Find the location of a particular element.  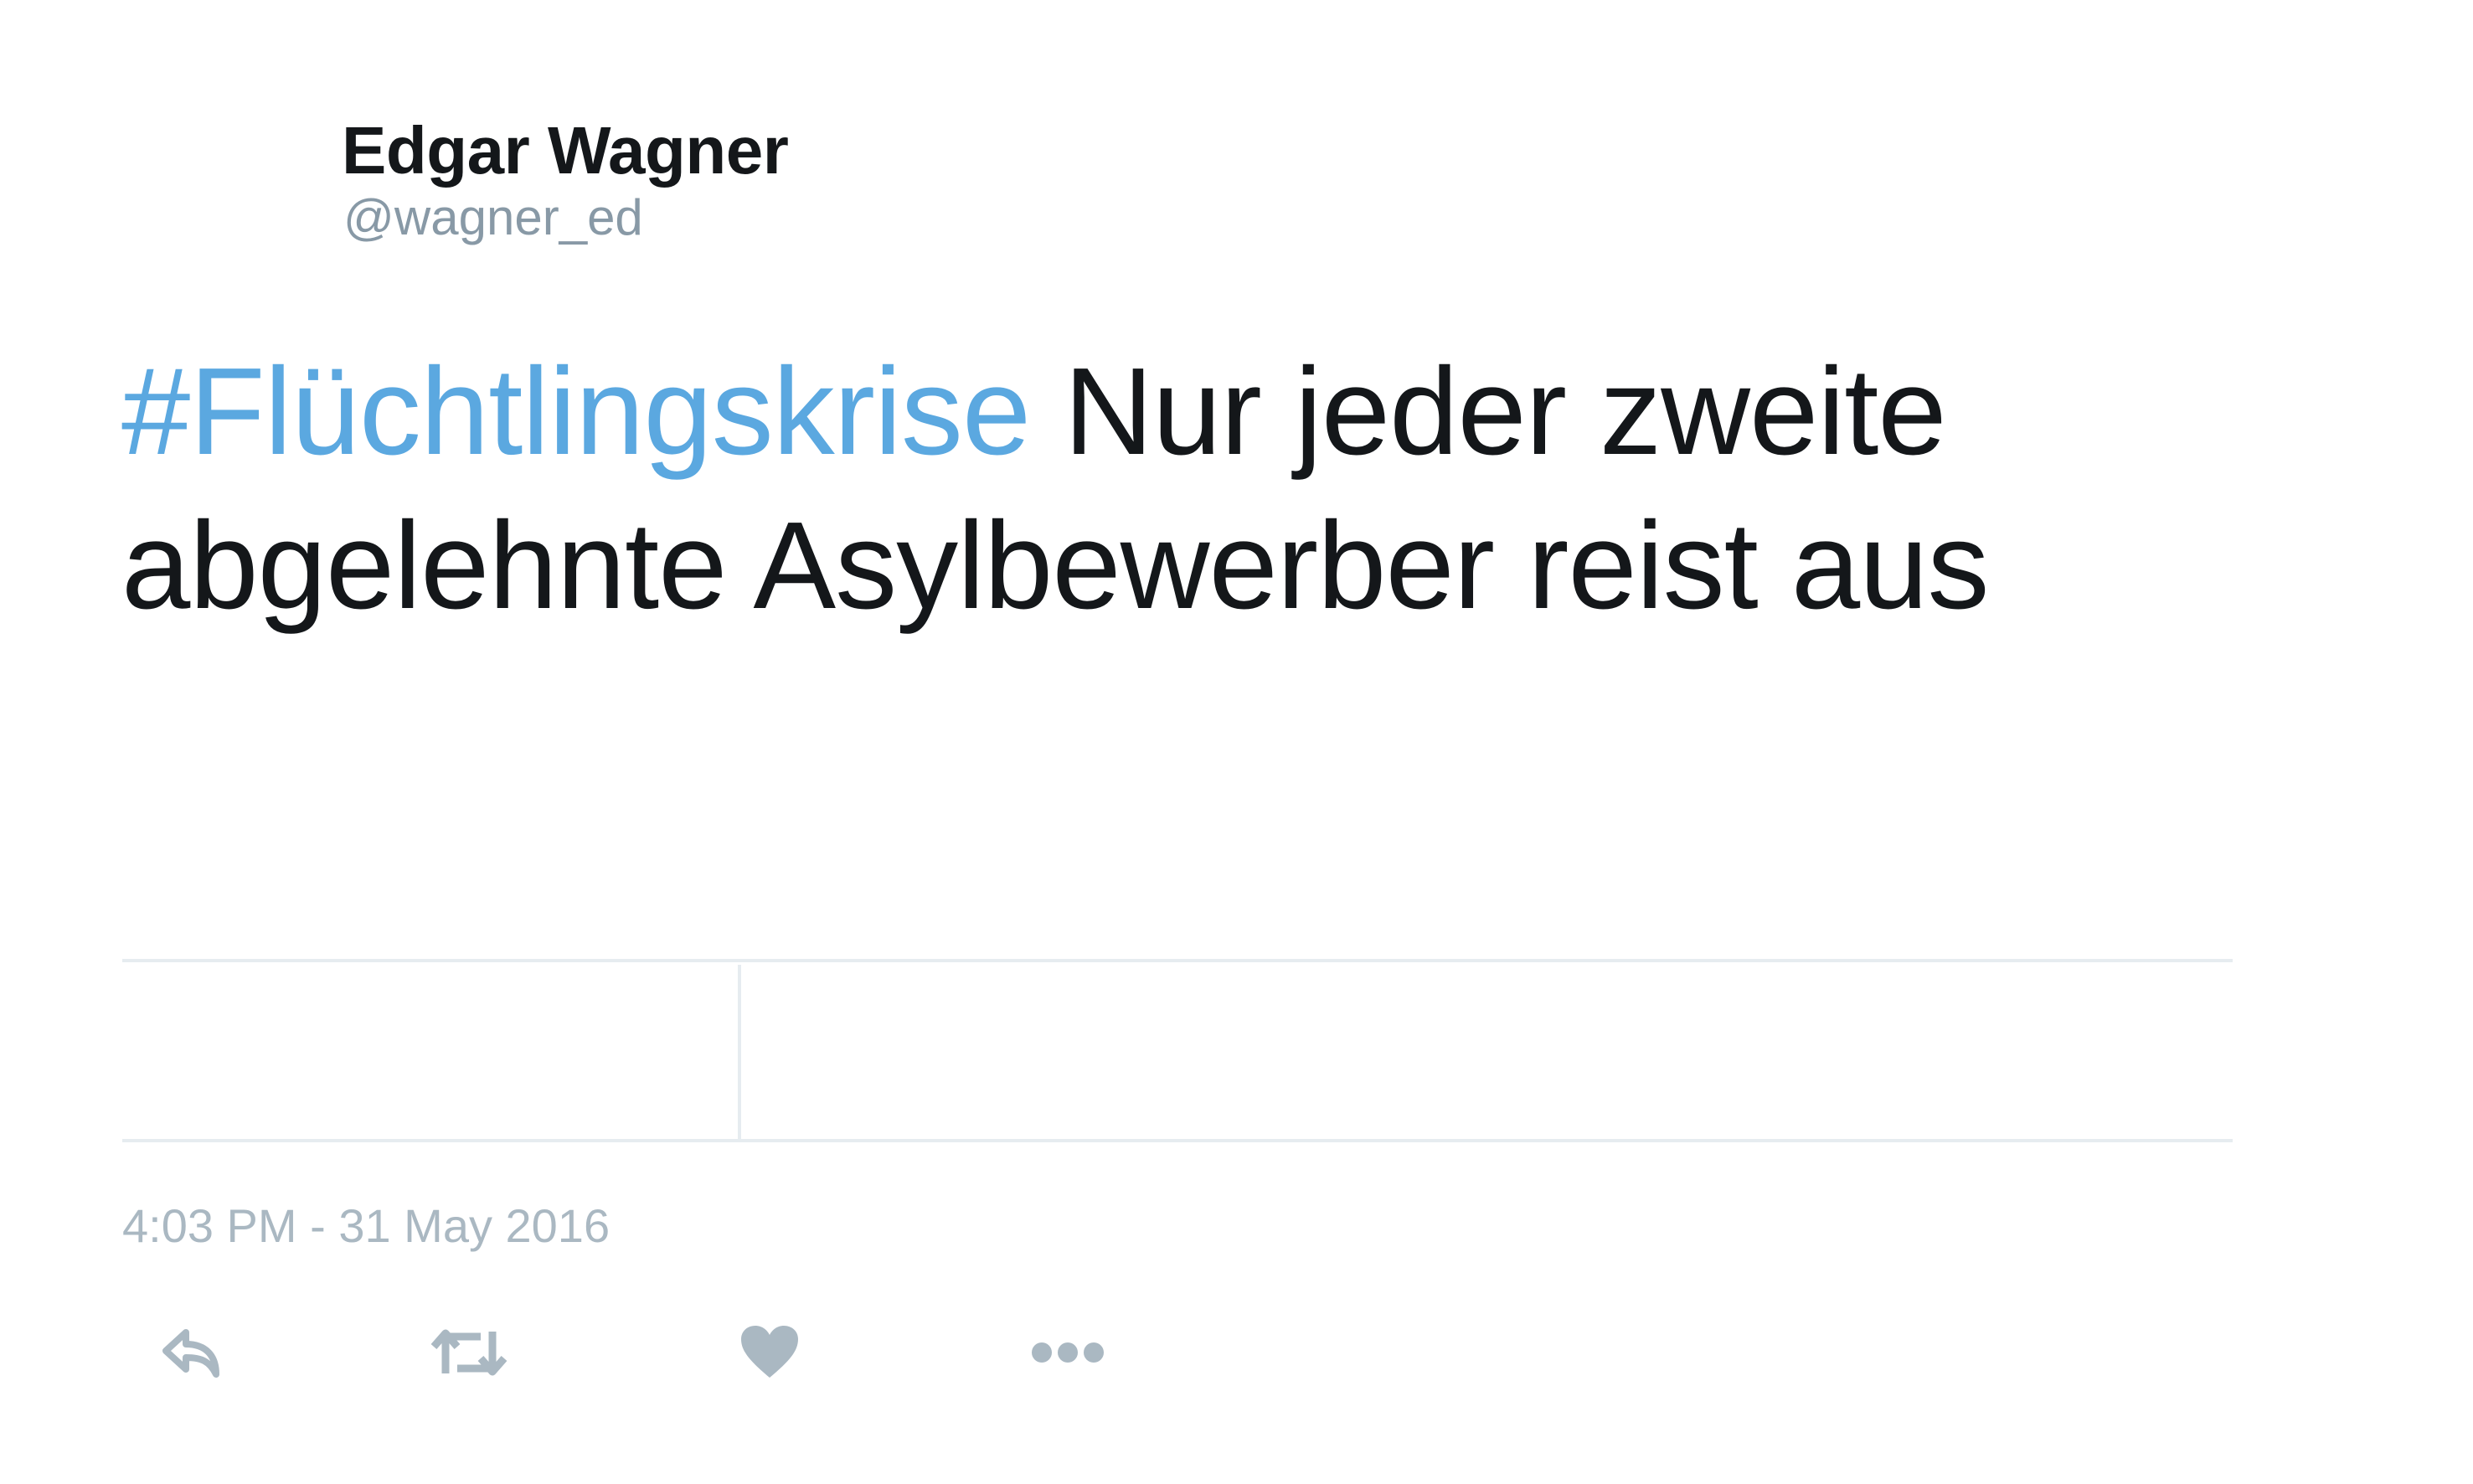

timestamp: 4:03 PM - 31 May 2016 is located at coordinates (366, 1226).